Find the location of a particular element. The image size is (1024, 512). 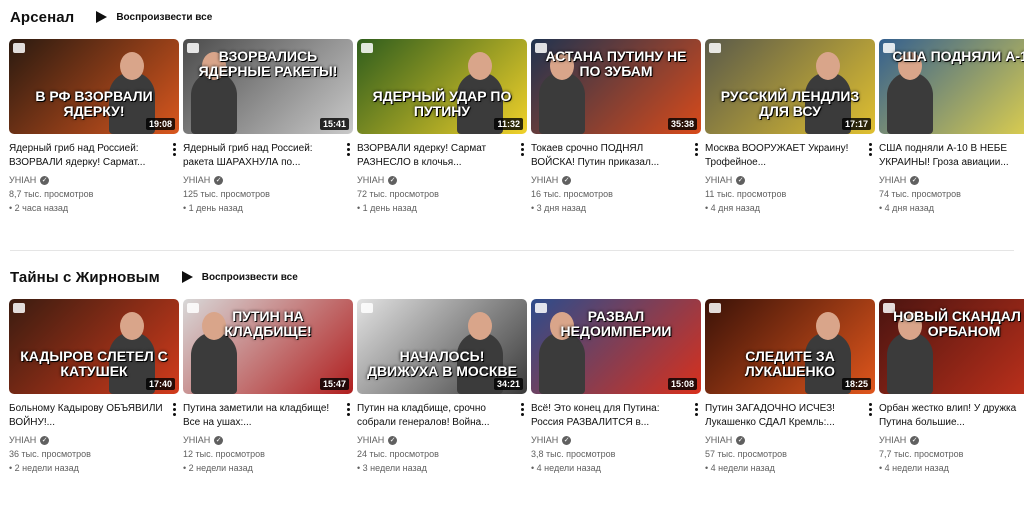

duration-badge: 34:21 is located at coordinates (508, 384).